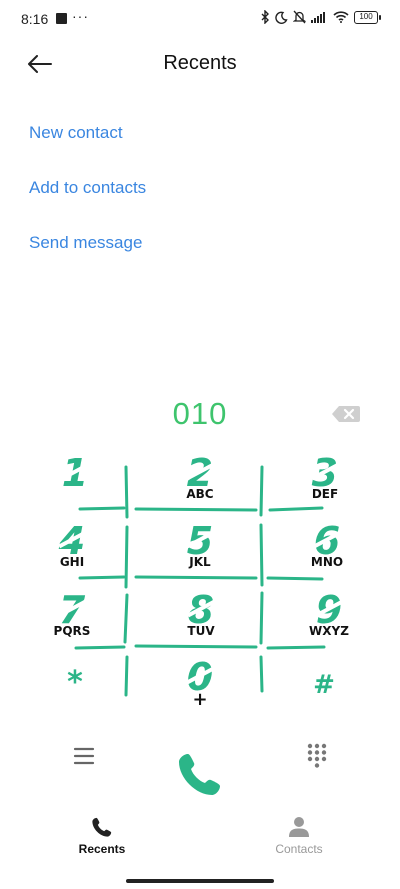 The width and height of the screenshot is (400, 889). I want to click on home-indicator, so click(200, 881).